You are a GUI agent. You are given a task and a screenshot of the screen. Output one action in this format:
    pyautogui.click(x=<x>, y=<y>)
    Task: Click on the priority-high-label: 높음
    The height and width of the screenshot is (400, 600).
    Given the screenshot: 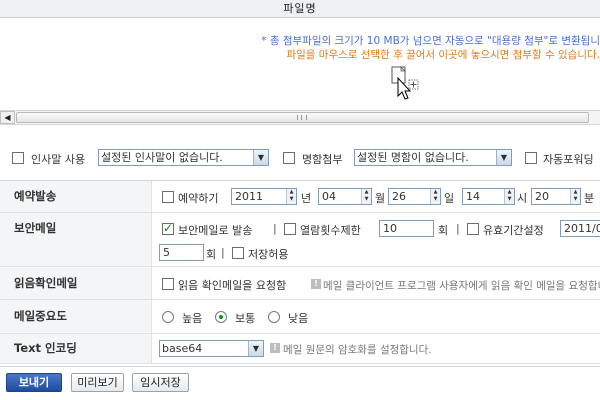 What is the action you would take?
    pyautogui.click(x=192, y=318)
    